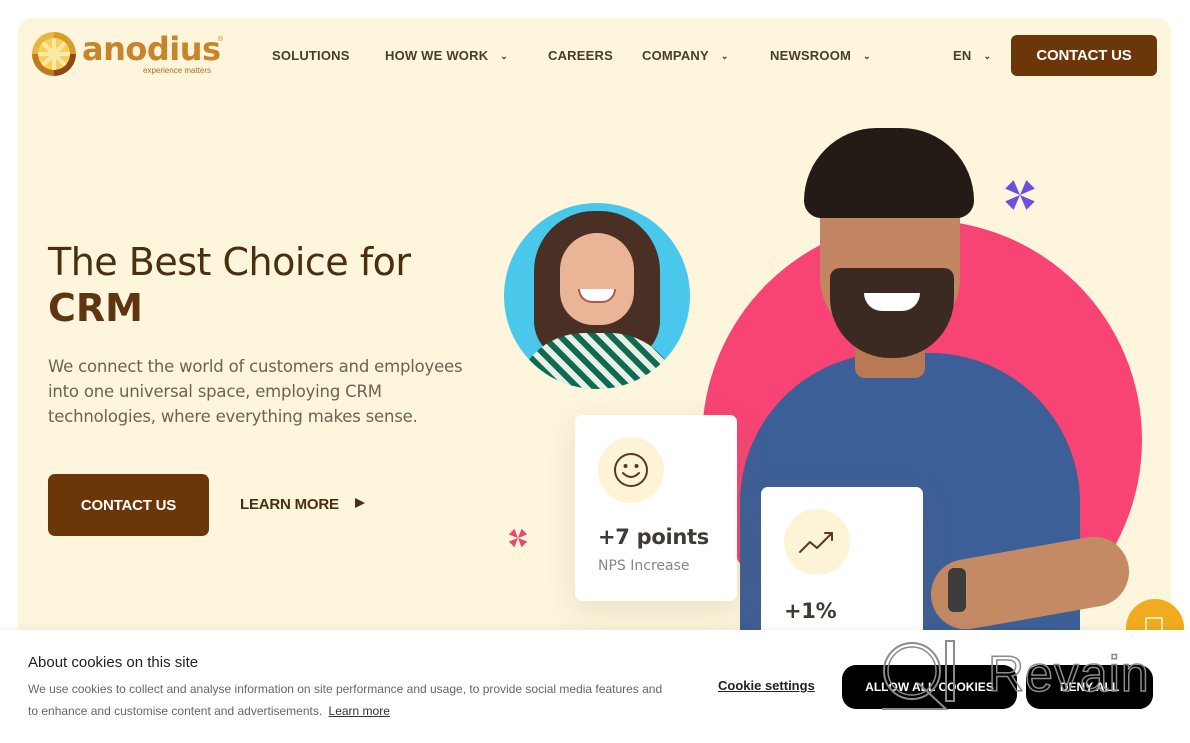 This screenshot has width=1190, height=743. Describe the element at coordinates (221, 39) in the screenshot. I see `registered-mark: ®` at that location.